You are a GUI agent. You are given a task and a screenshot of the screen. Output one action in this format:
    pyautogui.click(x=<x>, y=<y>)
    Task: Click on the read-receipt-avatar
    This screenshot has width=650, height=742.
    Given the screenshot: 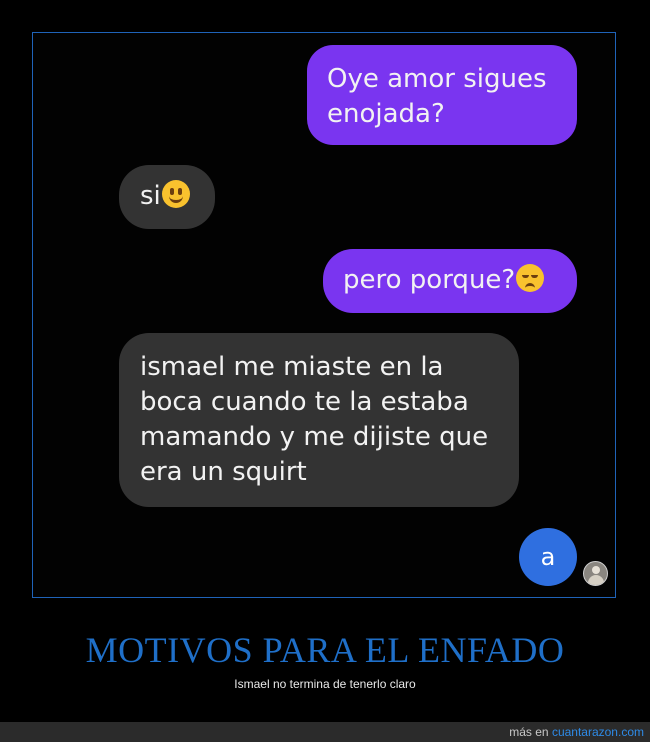 What is the action you would take?
    pyautogui.click(x=595, y=573)
    